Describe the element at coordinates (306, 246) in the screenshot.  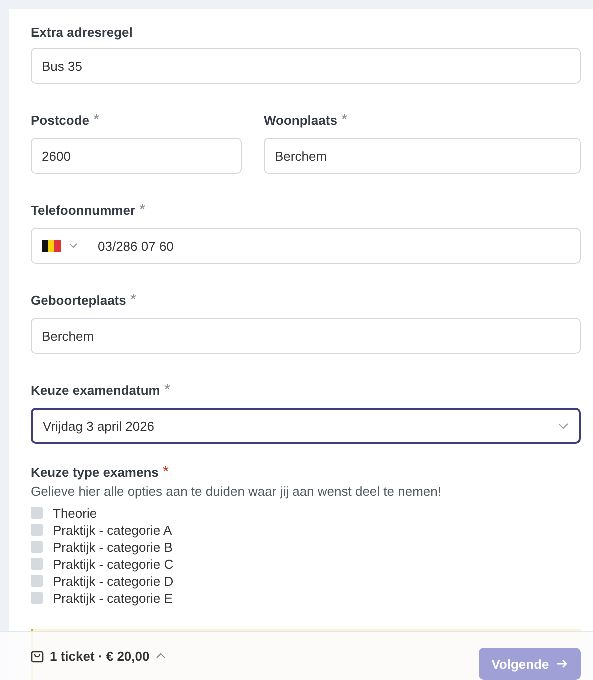
I see `phone-field: 03/286 07 60` at that location.